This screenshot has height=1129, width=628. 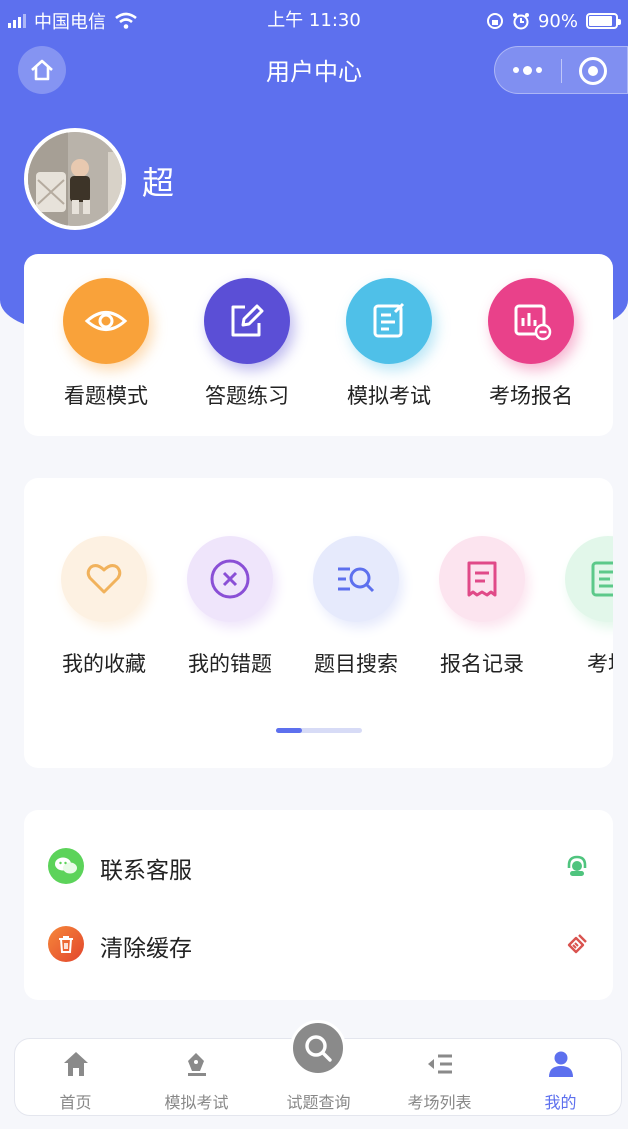 I want to click on tool-favorites: 我的收藏, so click(x=104, y=607).